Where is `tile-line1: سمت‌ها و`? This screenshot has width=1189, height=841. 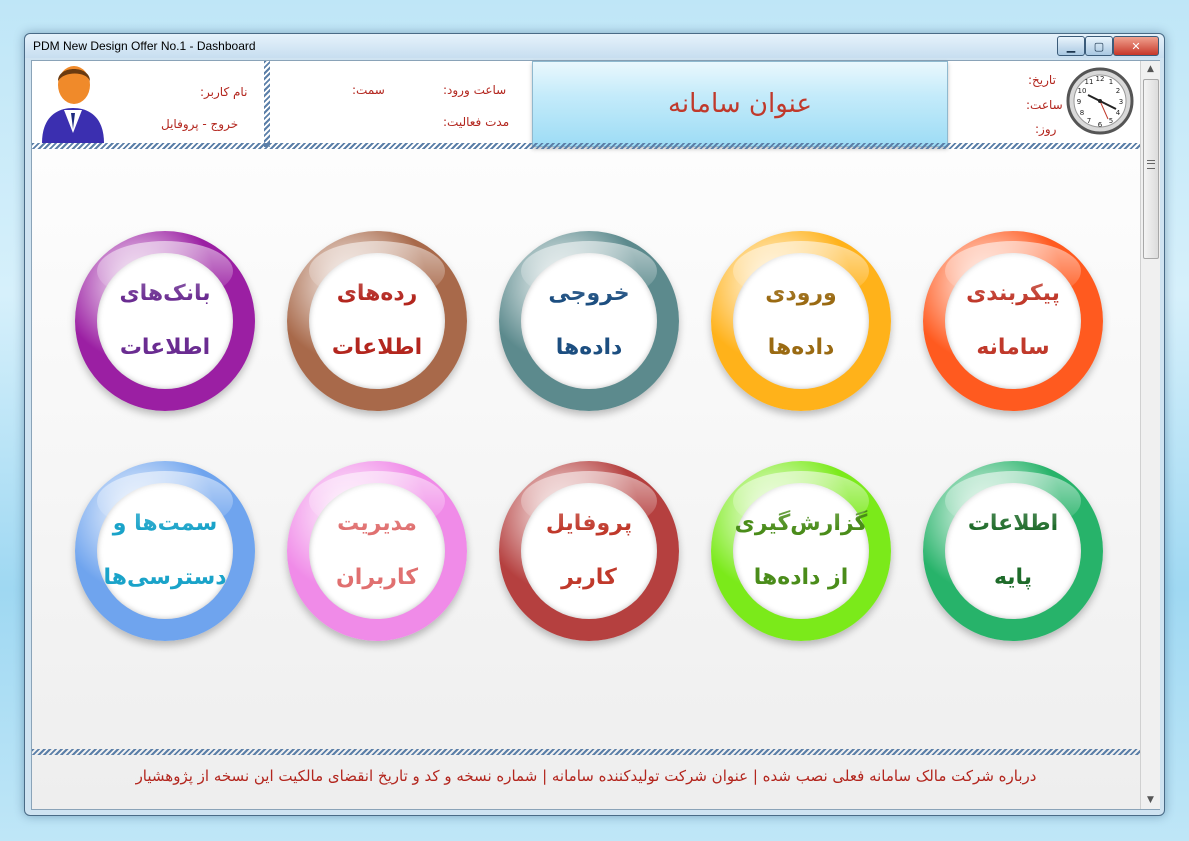 tile-line1: سمت‌ها و is located at coordinates (165, 523).